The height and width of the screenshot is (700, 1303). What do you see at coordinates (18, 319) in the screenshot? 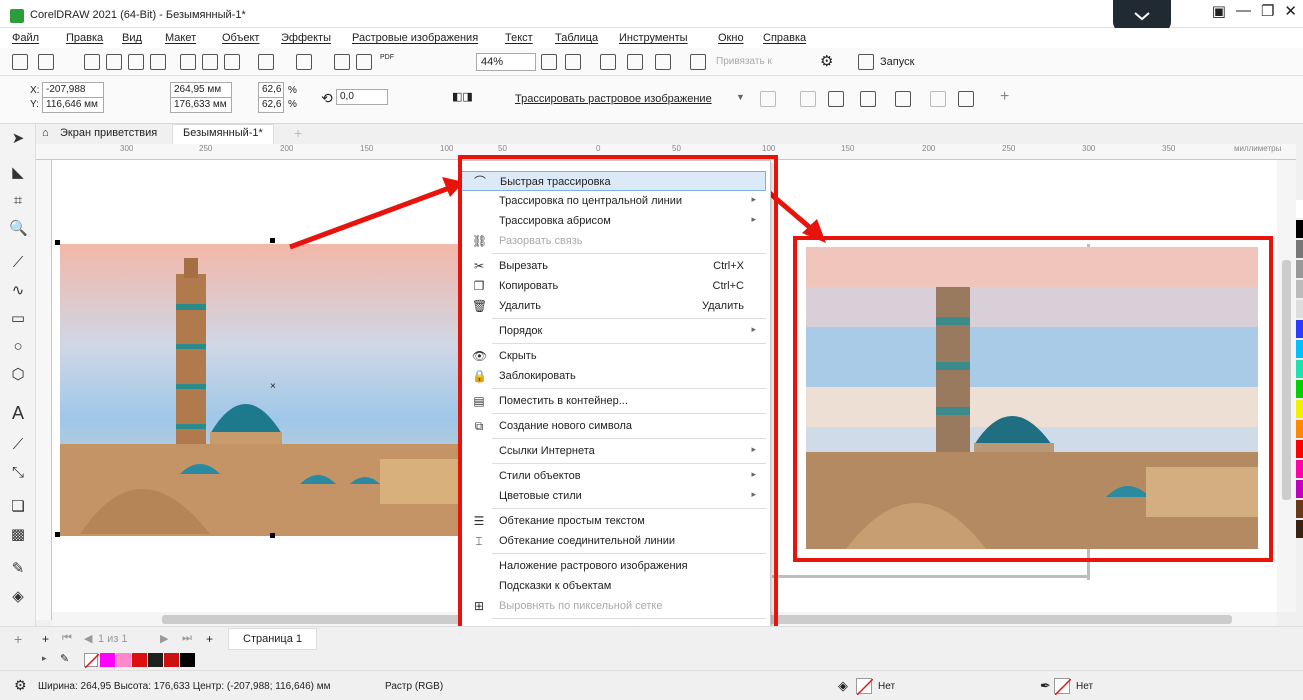
I see `rectangle-tool-icon: ▭` at bounding box center [18, 319].